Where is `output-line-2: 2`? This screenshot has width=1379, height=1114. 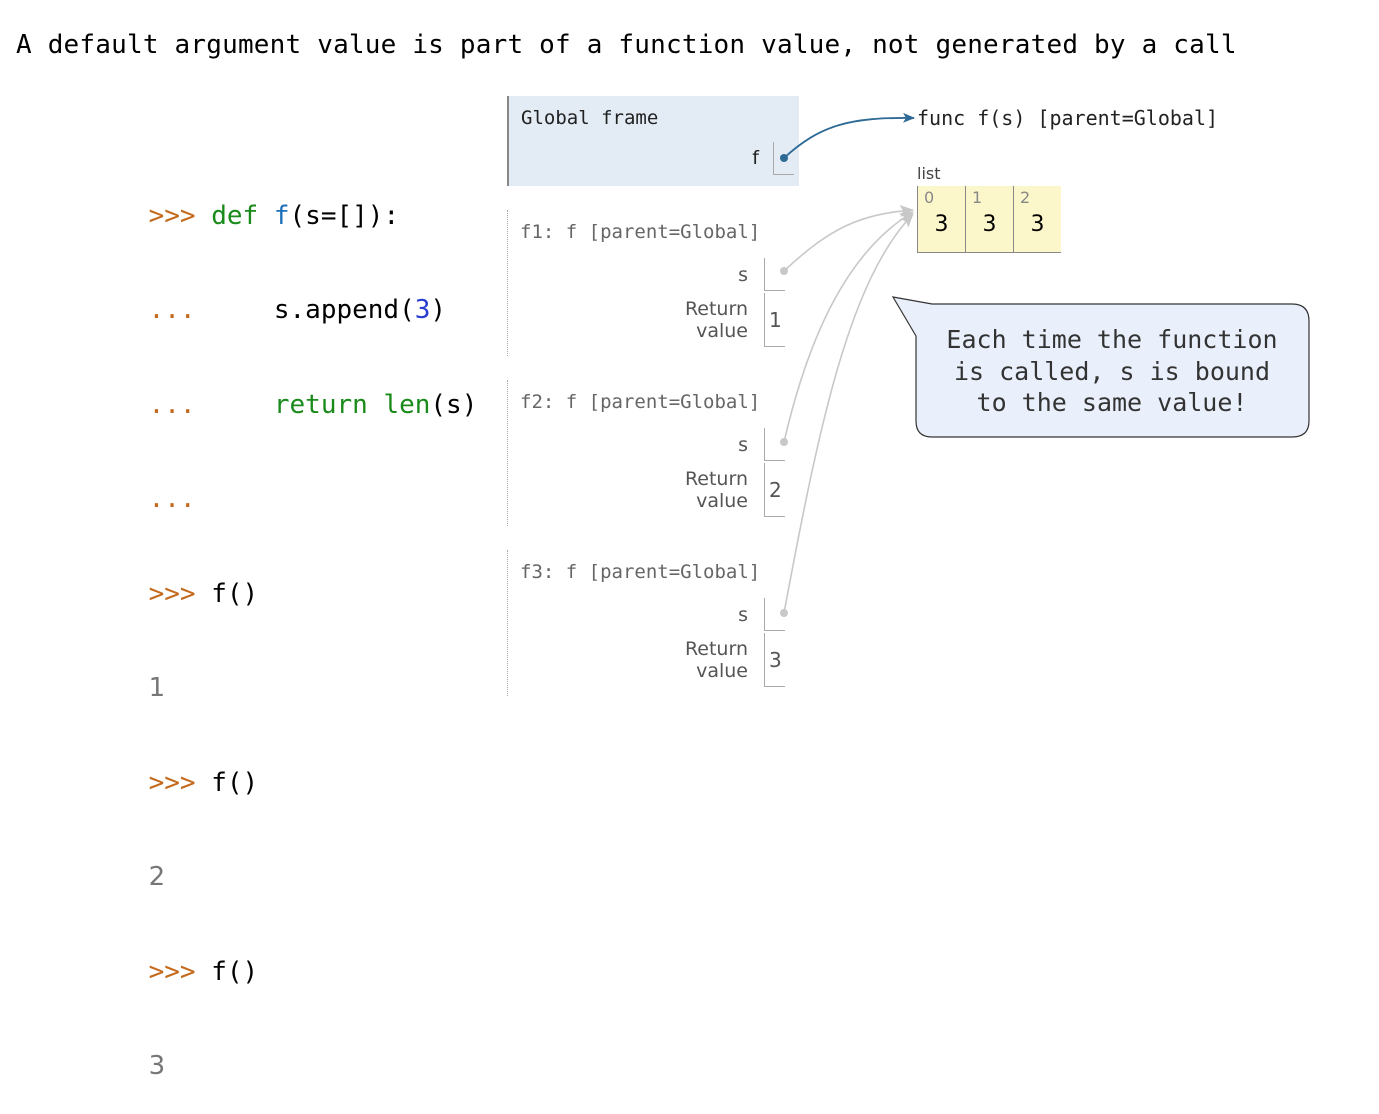
output-line-2: 2 is located at coordinates (281, 861).